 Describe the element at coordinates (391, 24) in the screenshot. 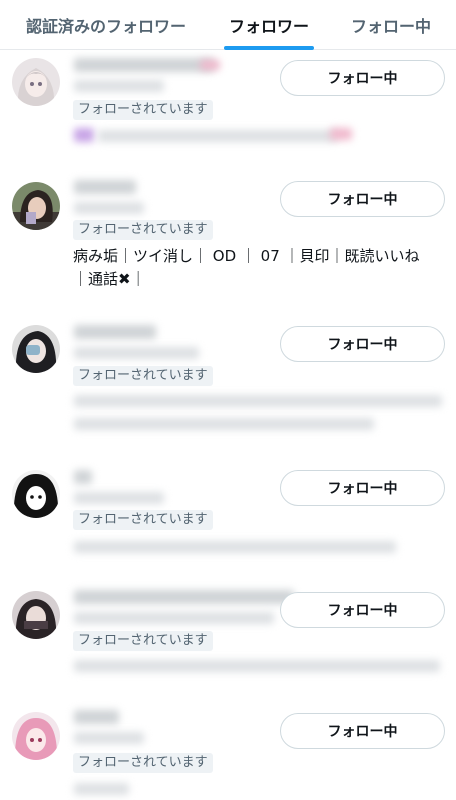

I see `tab-following: フォロー中` at that location.